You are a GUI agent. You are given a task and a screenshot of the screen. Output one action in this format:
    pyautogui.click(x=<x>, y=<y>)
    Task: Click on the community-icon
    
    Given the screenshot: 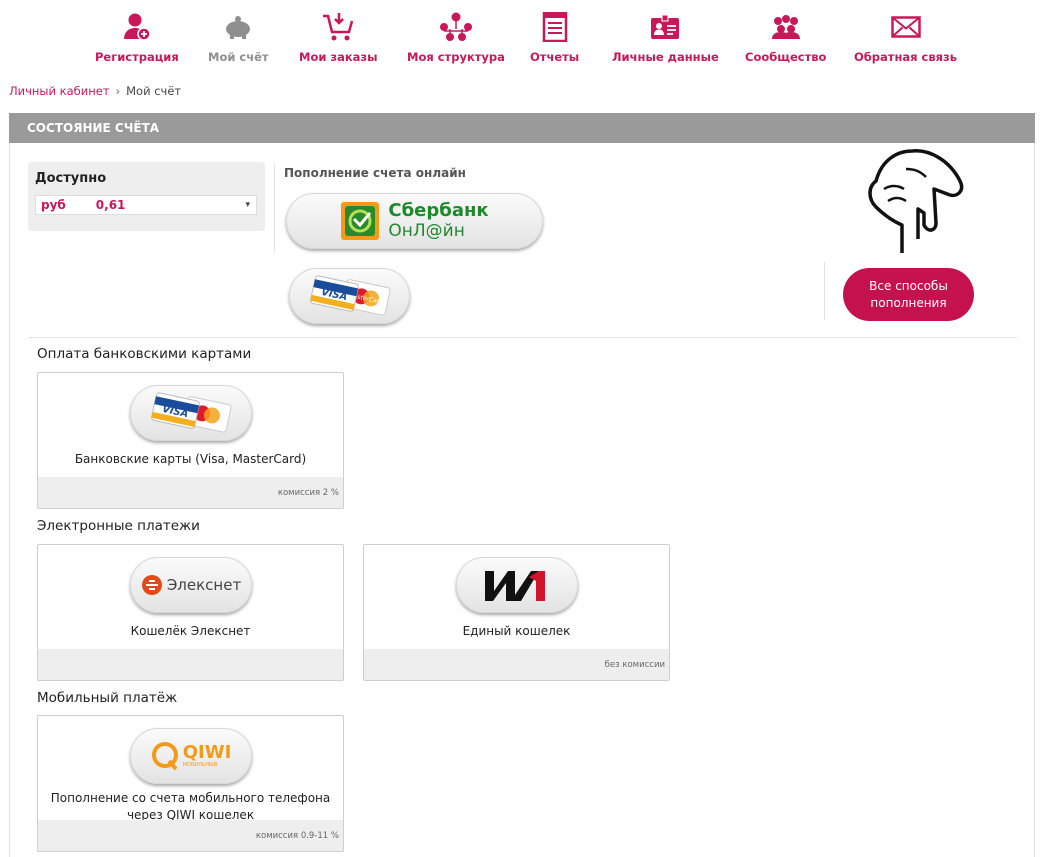 What is the action you would take?
    pyautogui.click(x=786, y=27)
    